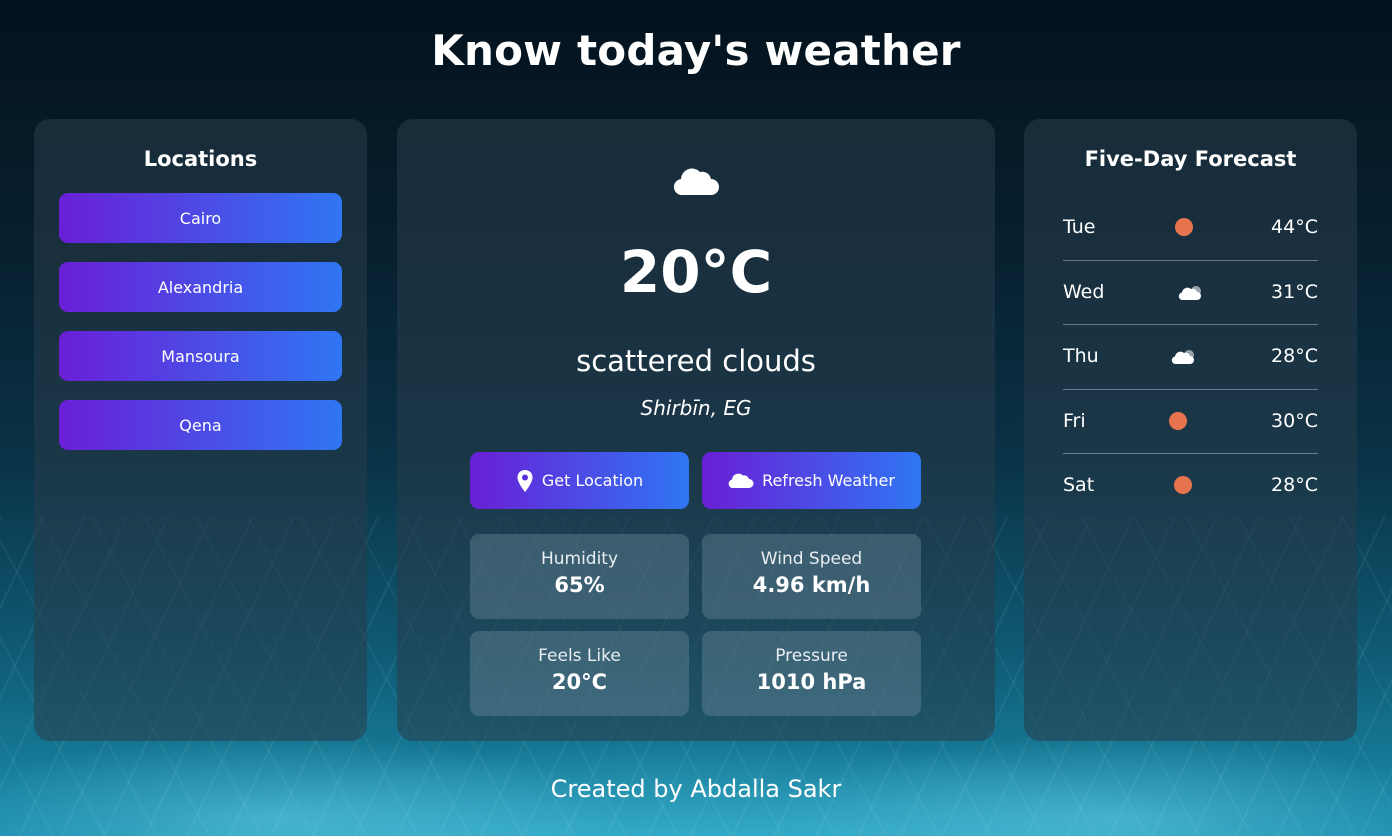 The width and height of the screenshot is (1392, 836). Describe the element at coordinates (200, 321) in the screenshot. I see `locations-list: Cairo Alexandria Mansoura Qena` at that location.